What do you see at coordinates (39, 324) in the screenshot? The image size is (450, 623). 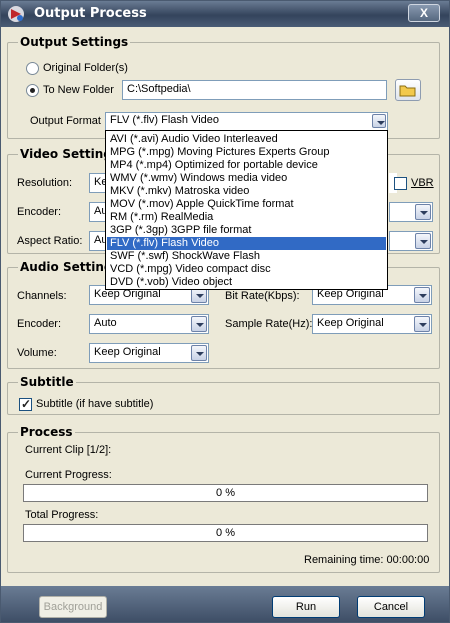 I see `audio-encoder-label: Encoder:` at bounding box center [39, 324].